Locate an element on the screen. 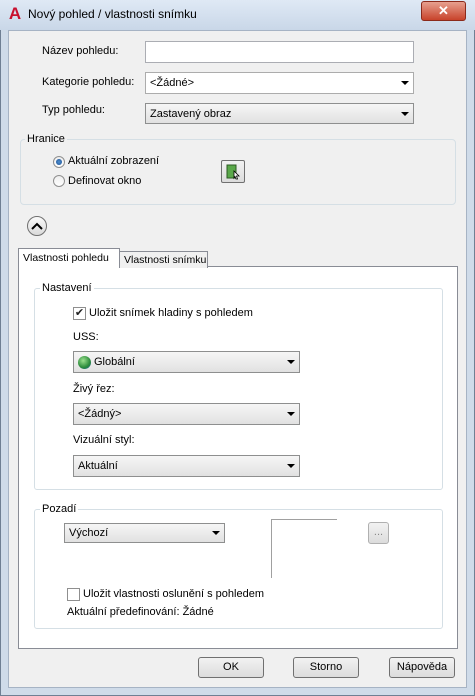 This screenshot has height=696, width=475. ok-button: OK is located at coordinates (231, 667).